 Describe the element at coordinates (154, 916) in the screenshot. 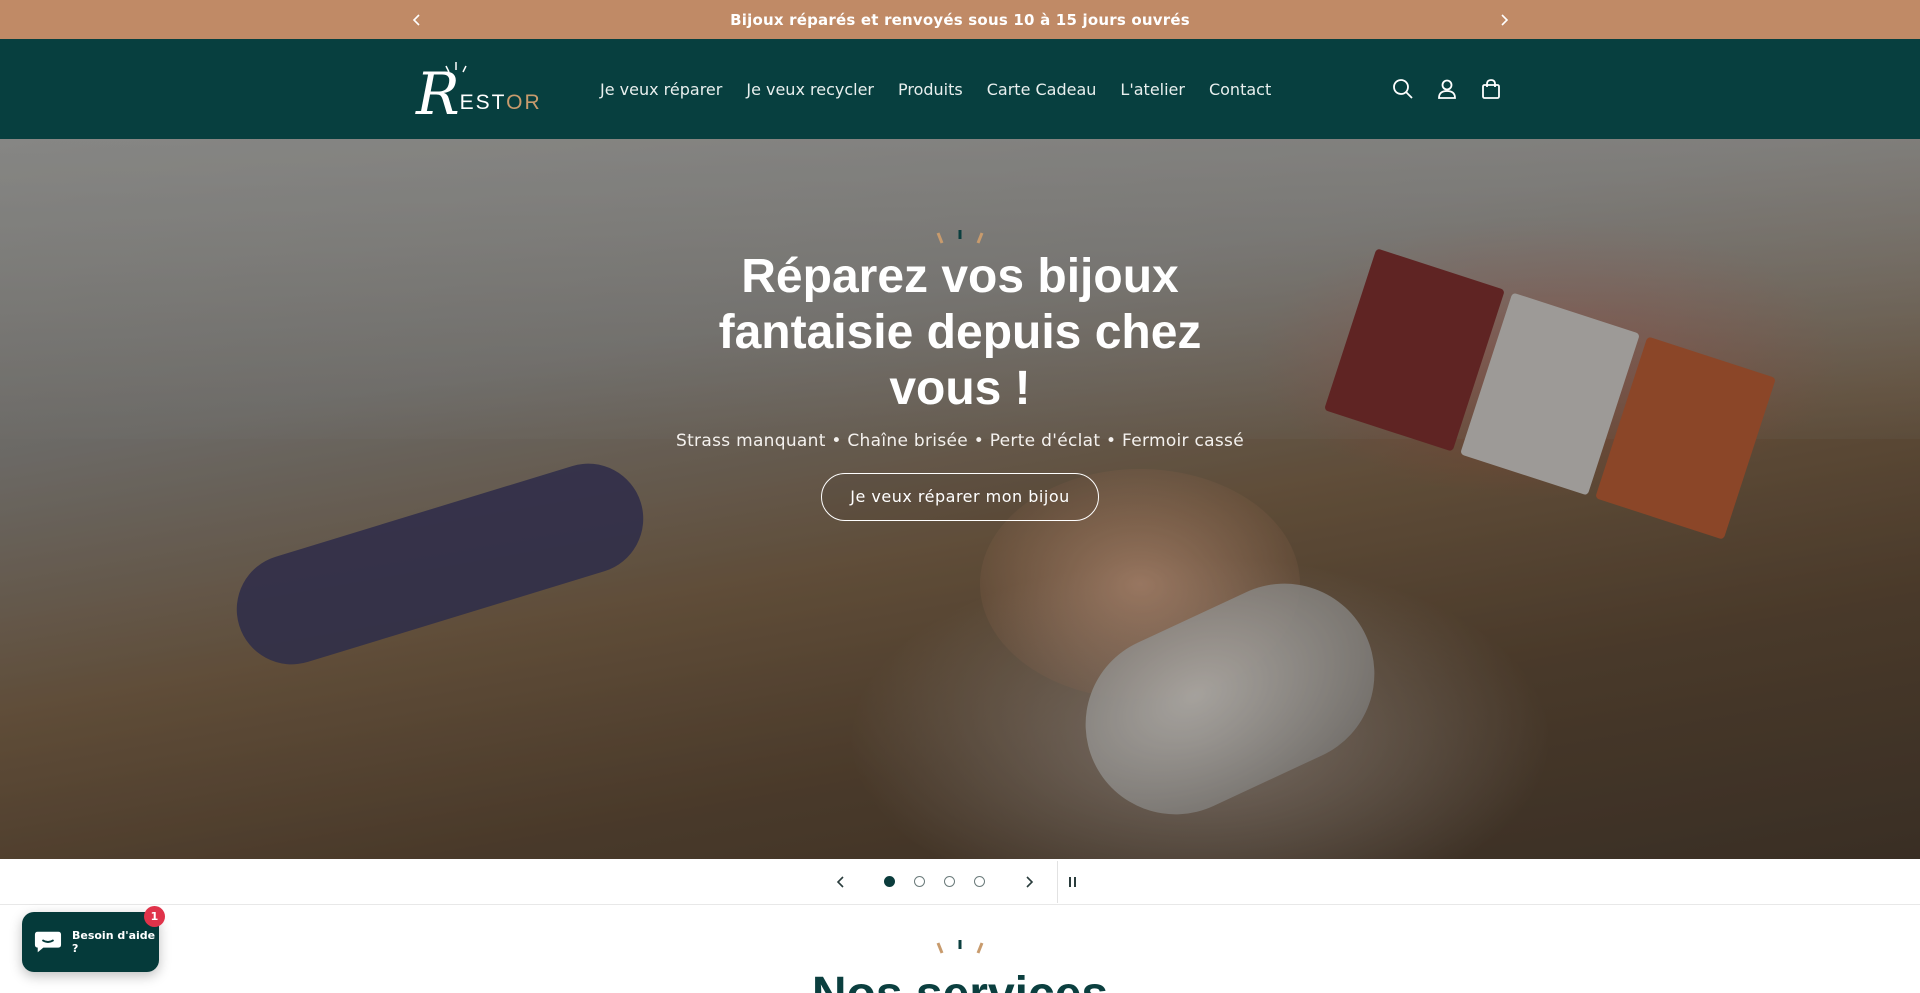

I see `chat-notification-badge: 1` at that location.